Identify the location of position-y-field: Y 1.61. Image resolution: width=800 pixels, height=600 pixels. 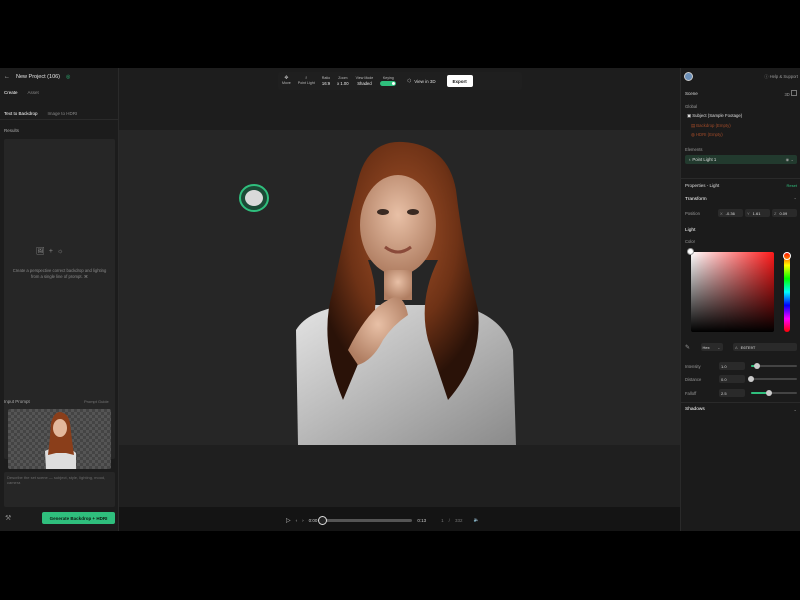
(757, 213).